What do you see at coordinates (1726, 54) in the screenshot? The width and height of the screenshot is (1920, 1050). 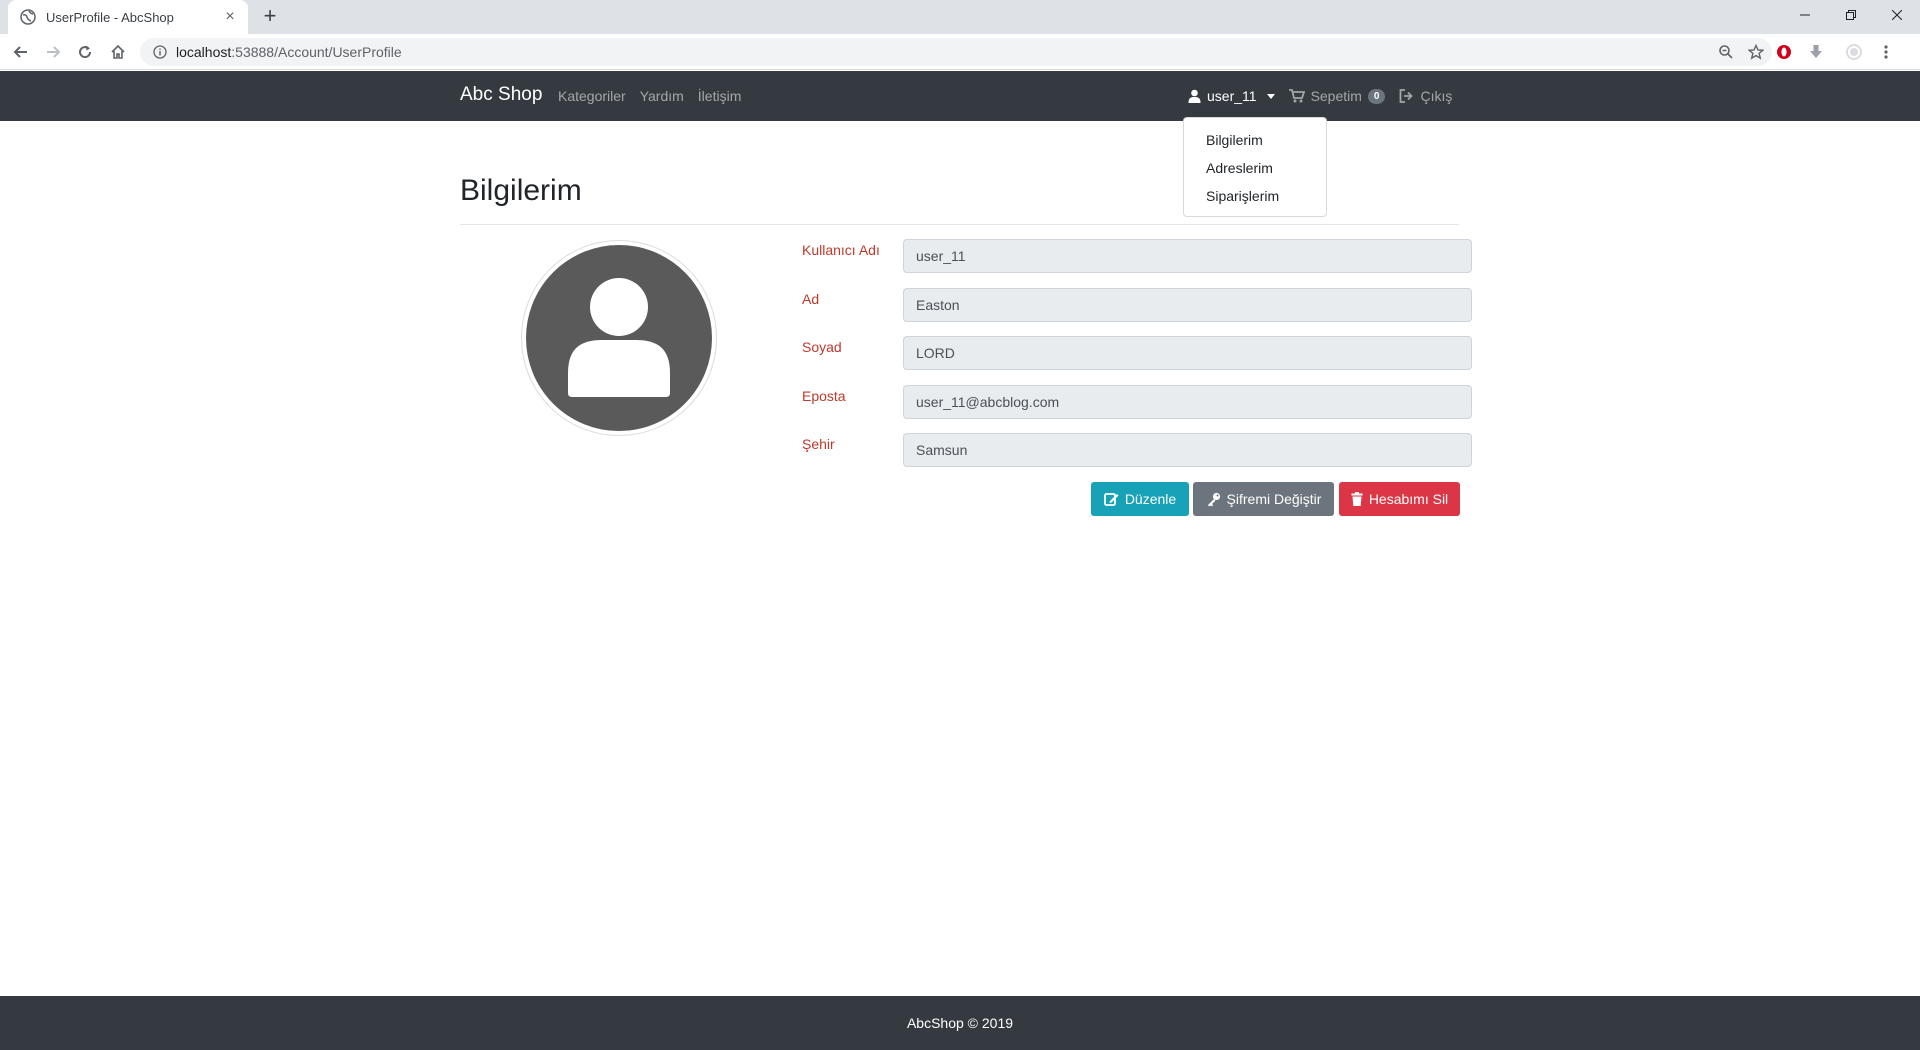 I see `zoom-icon` at bounding box center [1726, 54].